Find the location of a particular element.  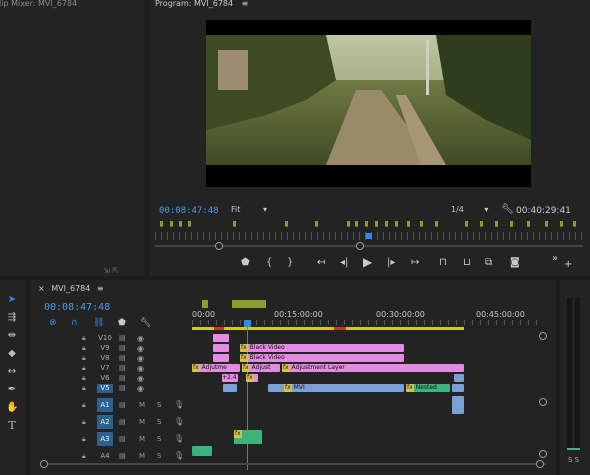

close-icon: × is located at coordinates (41, 288).